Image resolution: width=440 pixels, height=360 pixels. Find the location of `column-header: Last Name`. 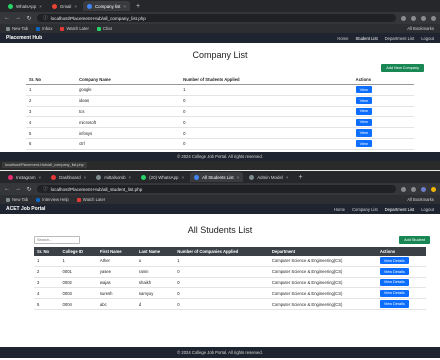

column-header: Last Name is located at coordinates (155, 251).